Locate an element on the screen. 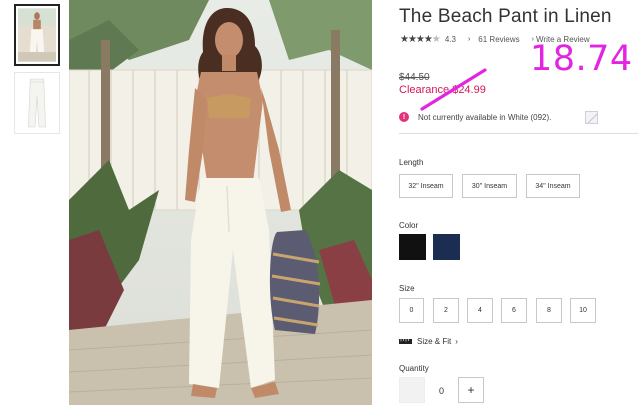 Image resolution: width=638 pixels, height=405 pixels. quantity-label: Quantity is located at coordinates (414, 368).